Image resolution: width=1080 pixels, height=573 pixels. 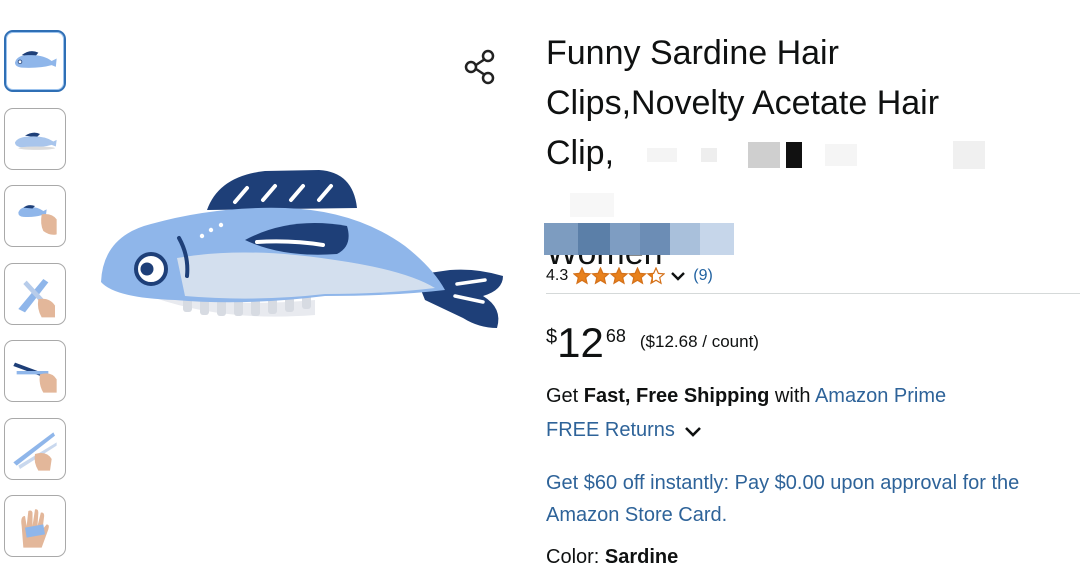 I want to click on price-whole: 12, so click(x=580, y=342).